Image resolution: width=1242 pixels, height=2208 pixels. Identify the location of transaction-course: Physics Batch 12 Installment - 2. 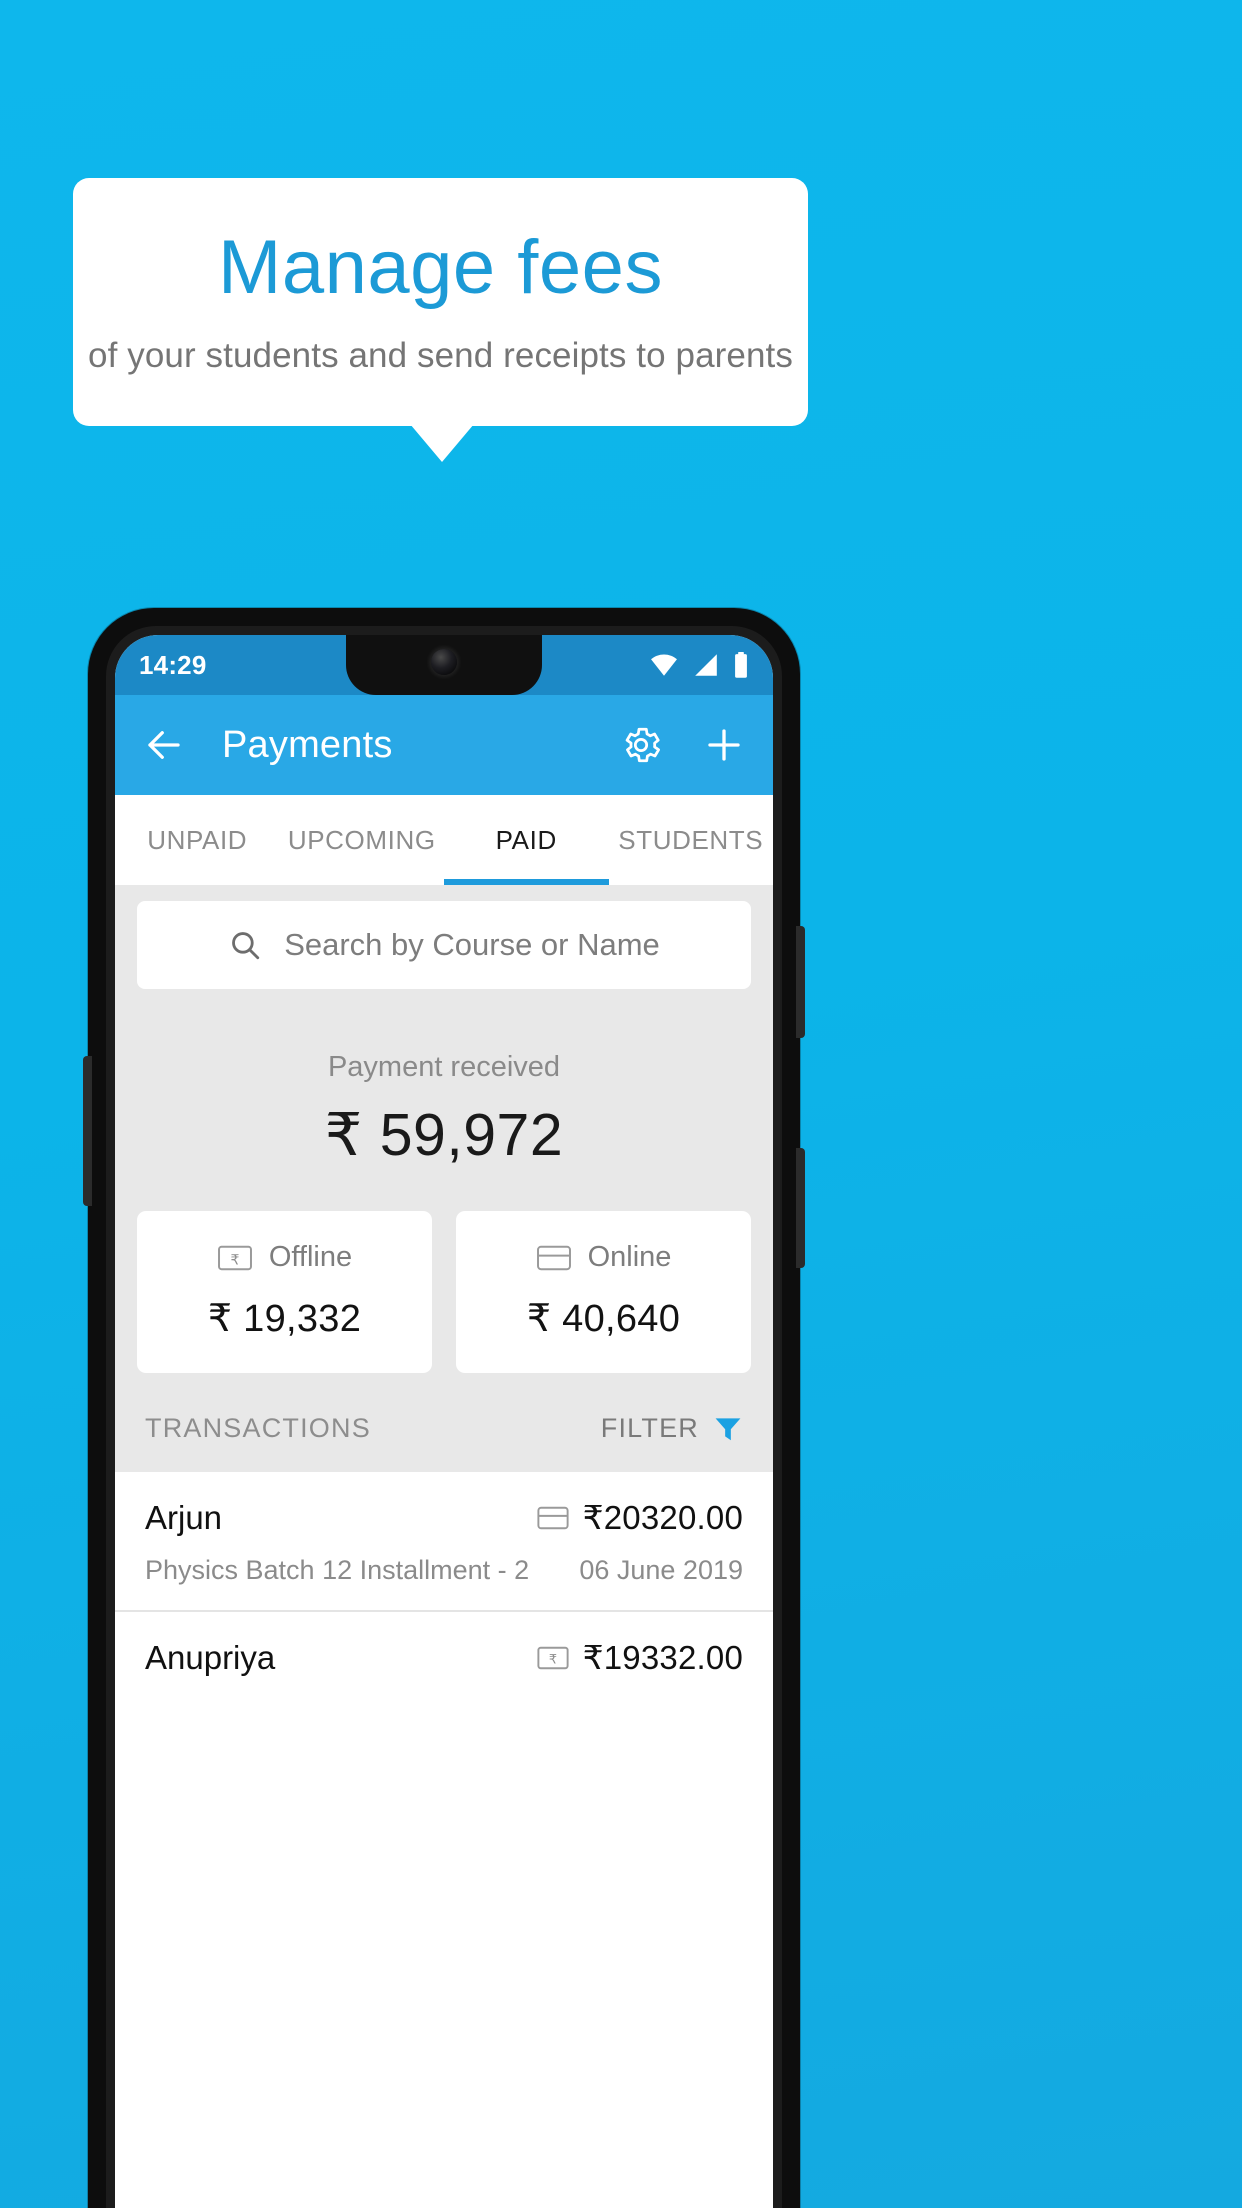
(337, 1570).